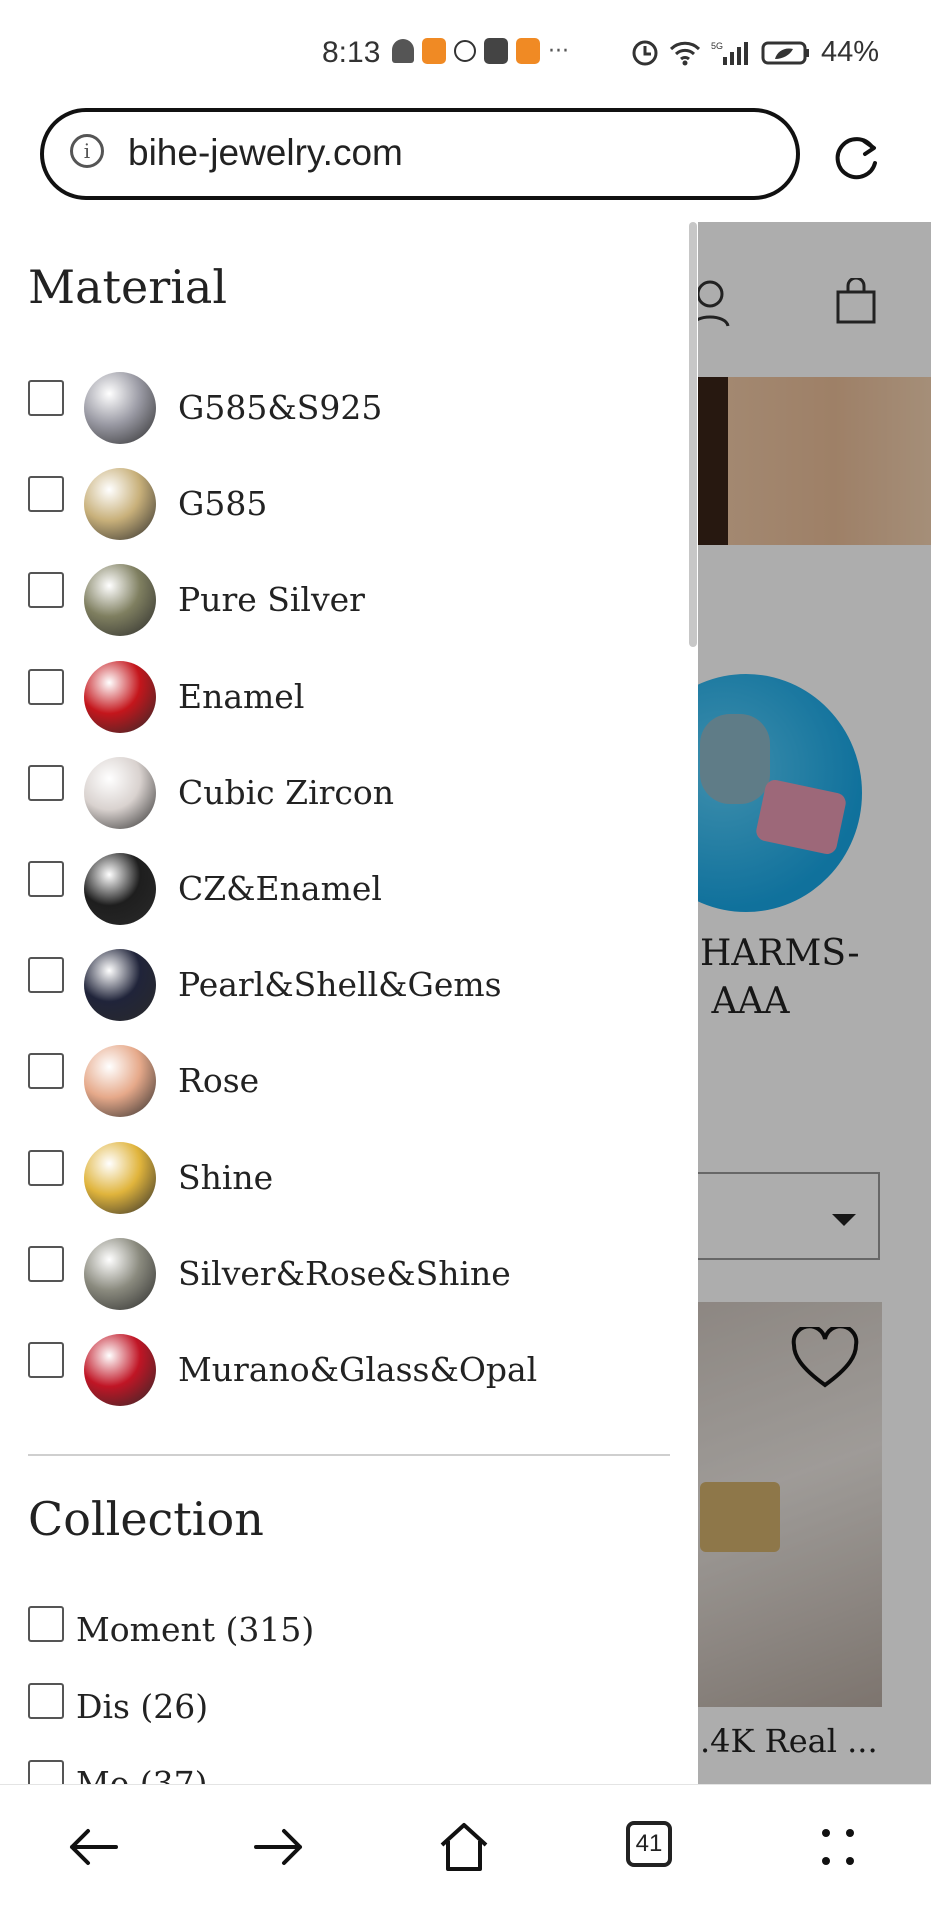 This screenshot has height=1921, width=931. What do you see at coordinates (693, 434) in the screenshot?
I see `scrollbar` at bounding box center [693, 434].